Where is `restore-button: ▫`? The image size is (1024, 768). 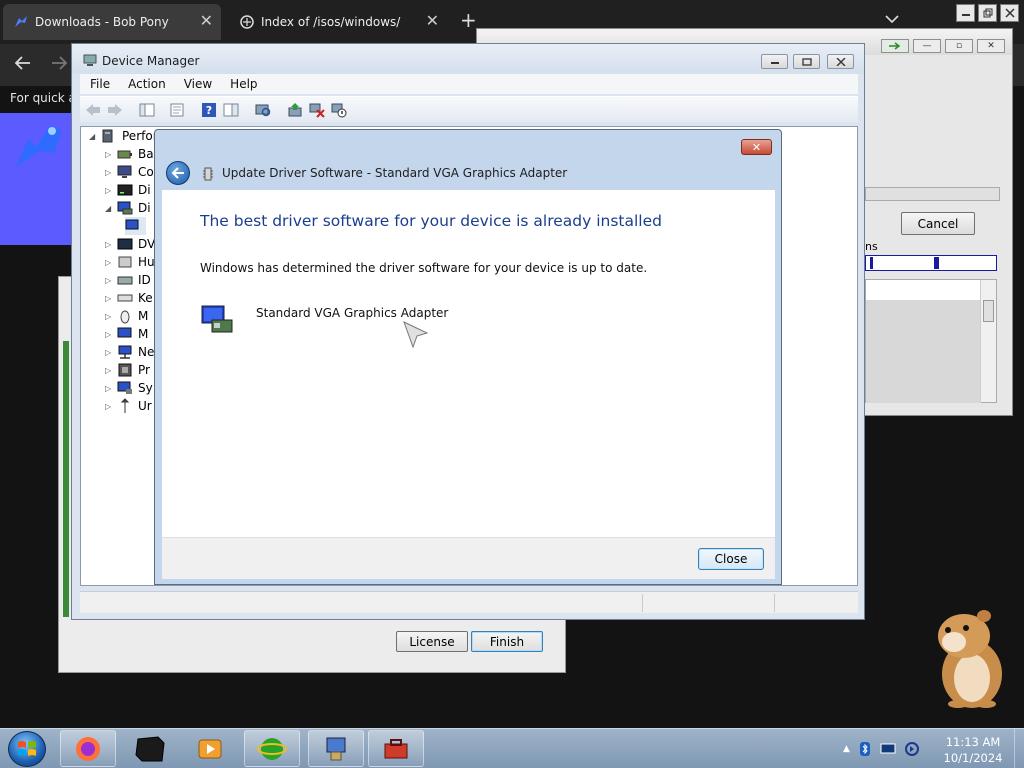 restore-button: ▫ is located at coordinates (959, 46).